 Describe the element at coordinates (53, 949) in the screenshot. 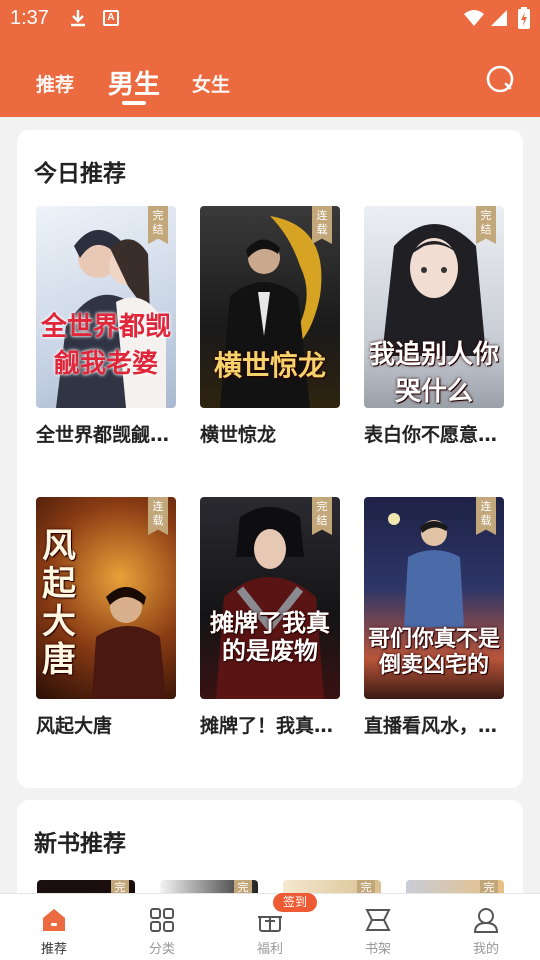

I see `nav-label: 推荐` at that location.